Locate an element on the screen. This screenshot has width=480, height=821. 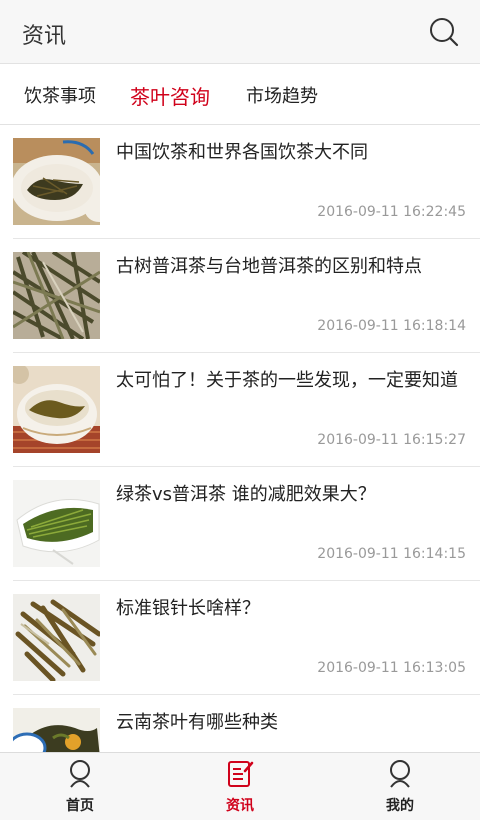
nav-home: 首页 is located at coordinates (80, 787).